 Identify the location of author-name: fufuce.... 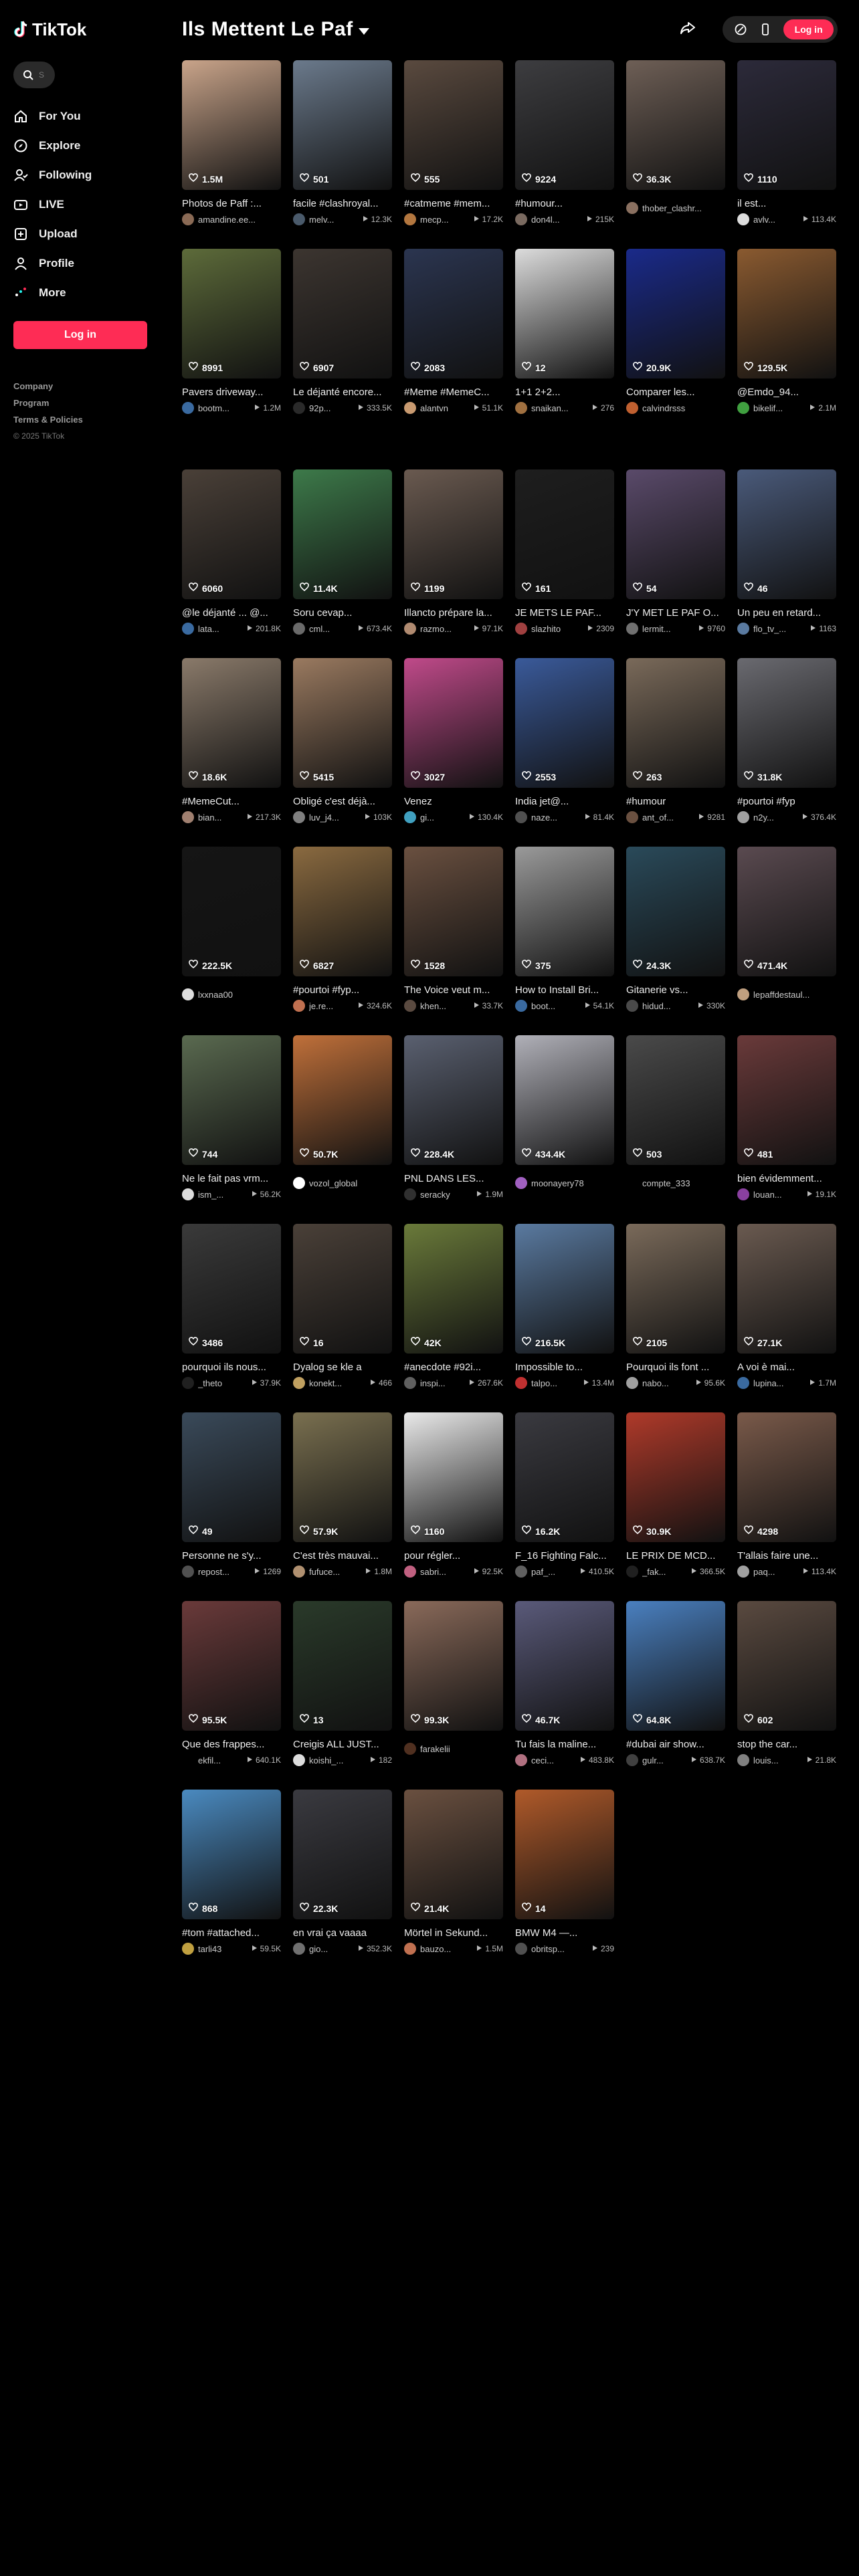
(335, 1572).